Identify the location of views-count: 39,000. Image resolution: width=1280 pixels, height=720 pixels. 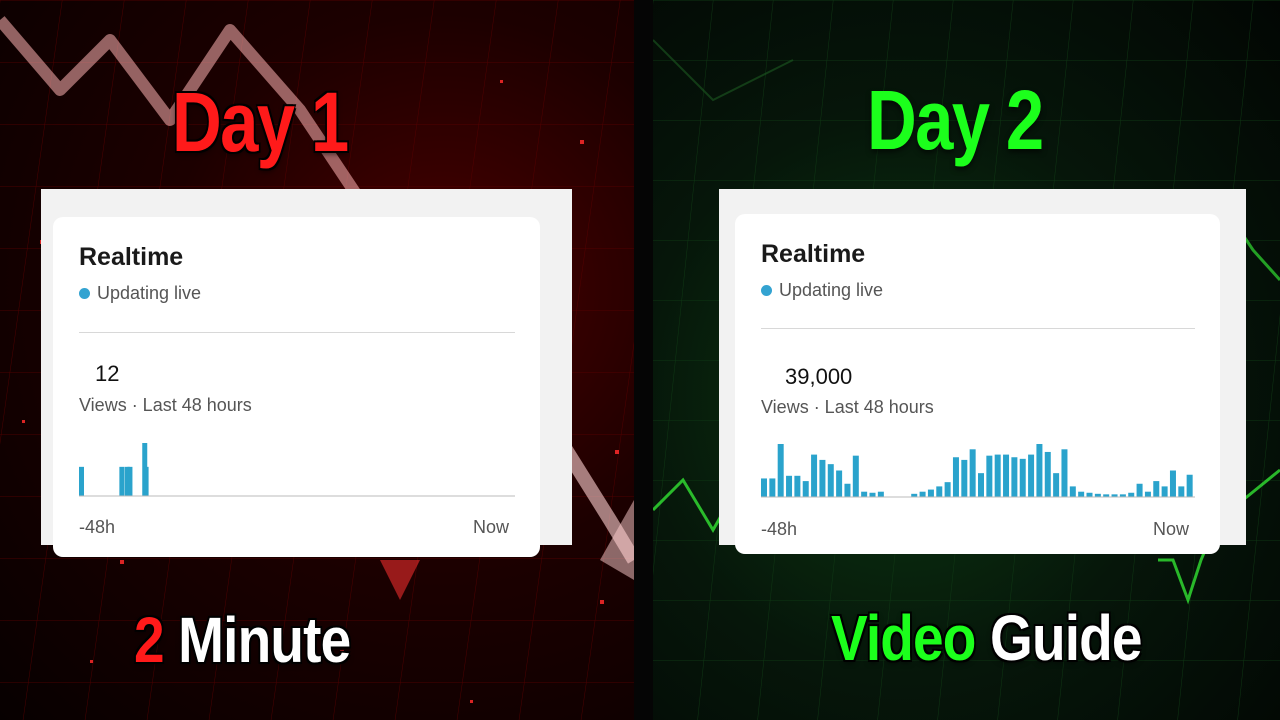
(819, 376).